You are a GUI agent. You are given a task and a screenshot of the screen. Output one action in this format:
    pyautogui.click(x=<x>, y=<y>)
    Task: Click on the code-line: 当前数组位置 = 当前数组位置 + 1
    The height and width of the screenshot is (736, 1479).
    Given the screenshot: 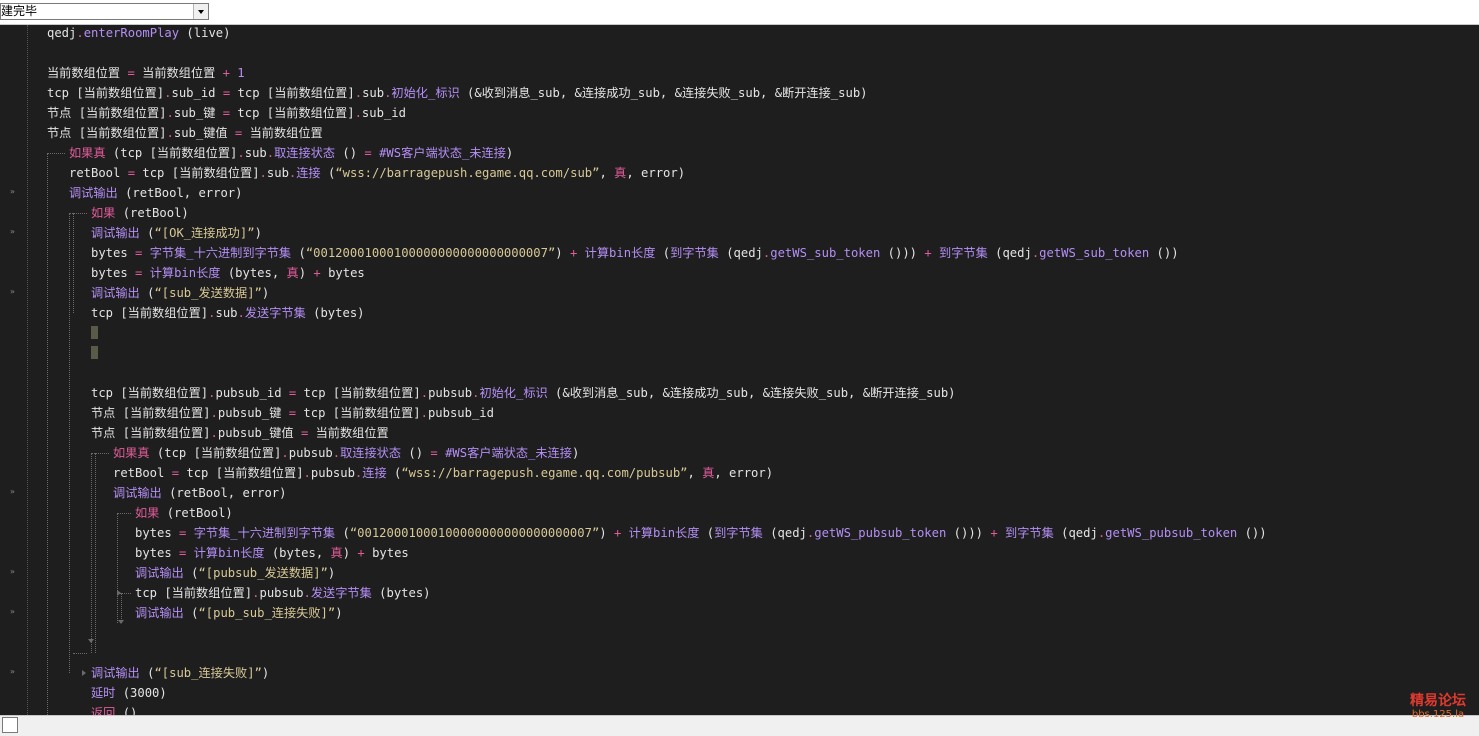 What is the action you would take?
    pyautogui.click(x=146, y=73)
    